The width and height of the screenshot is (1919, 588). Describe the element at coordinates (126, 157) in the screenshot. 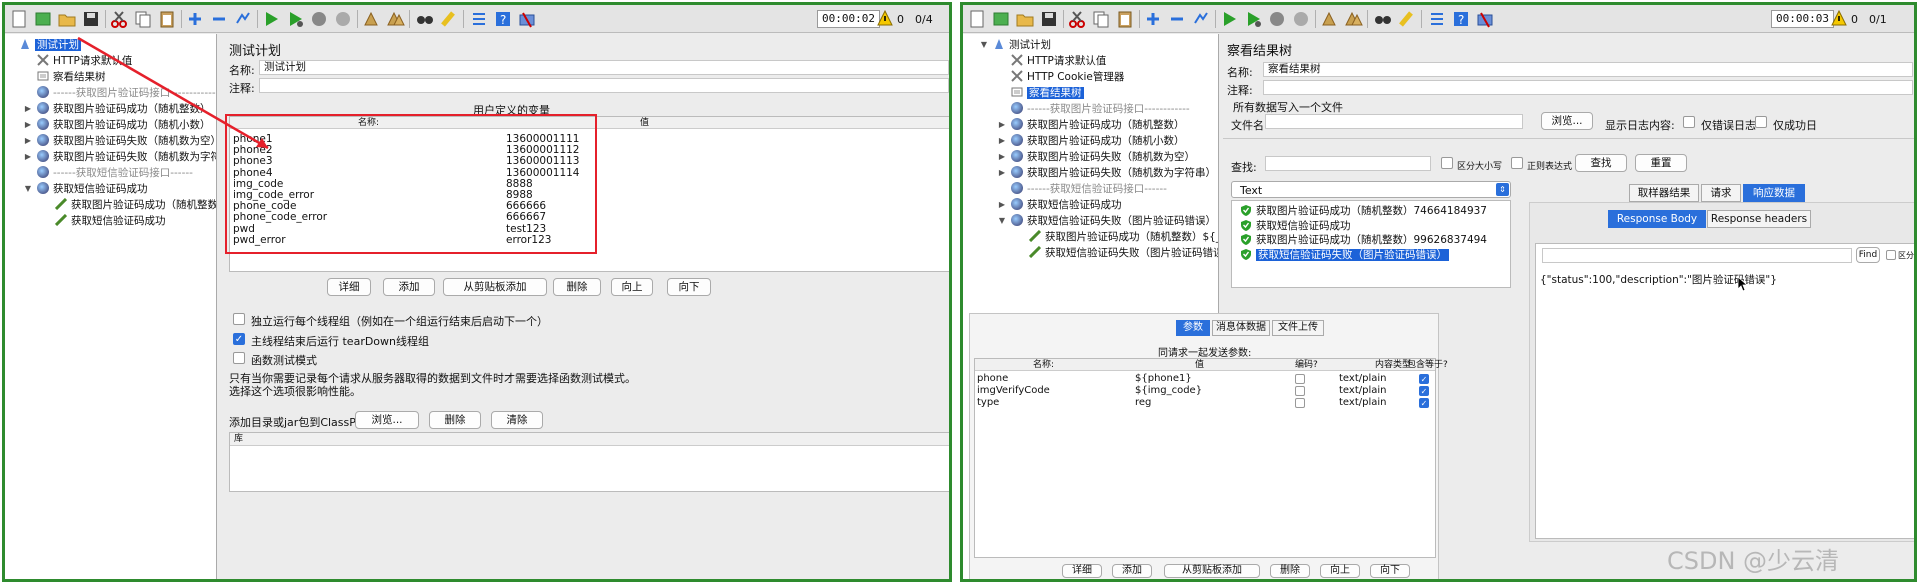

I see `tree-node: 获取图片验证码失败（随机数为字符串）` at that location.